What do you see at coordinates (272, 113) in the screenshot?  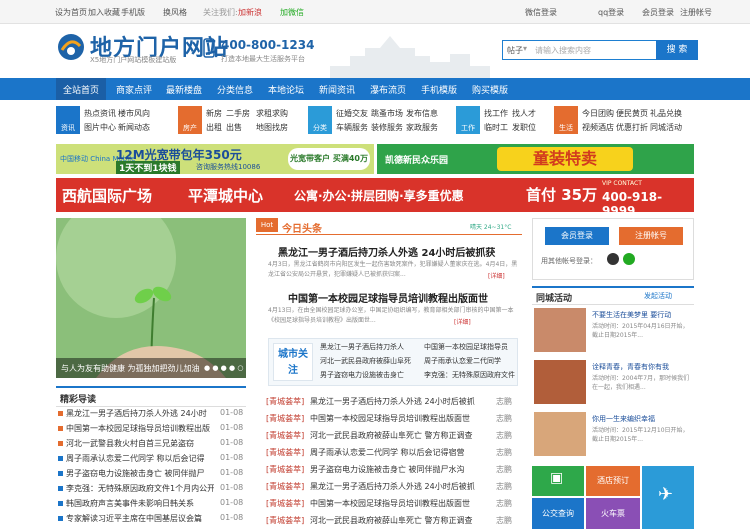 I see `category-link: 求租求购` at bounding box center [272, 113].